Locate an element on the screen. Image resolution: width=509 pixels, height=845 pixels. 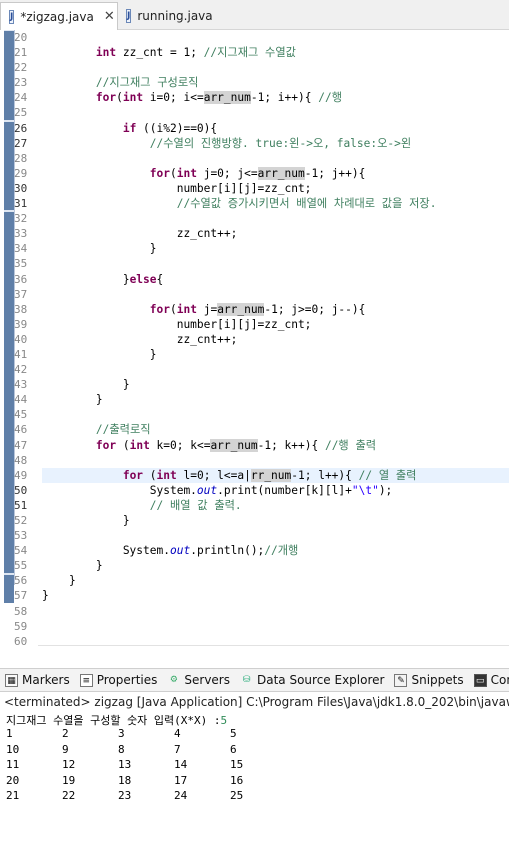
console-value: 3 is located at coordinates (121, 733).